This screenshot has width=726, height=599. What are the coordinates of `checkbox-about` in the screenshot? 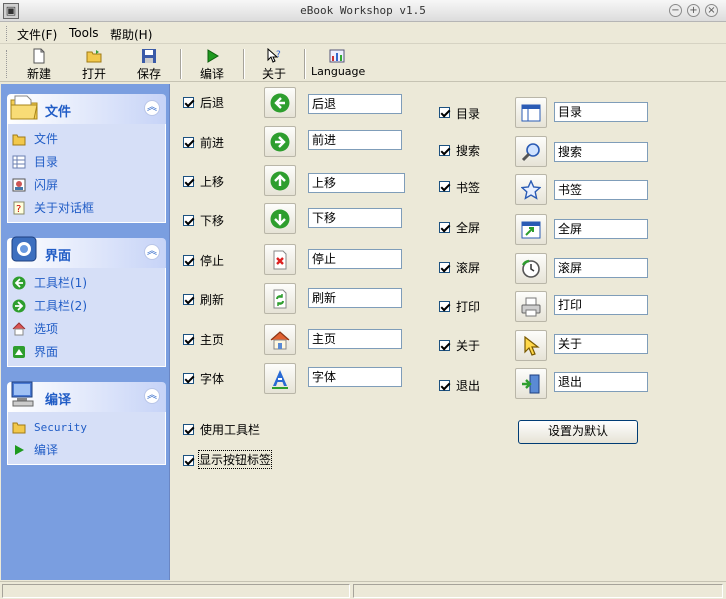 It's located at (444, 345).